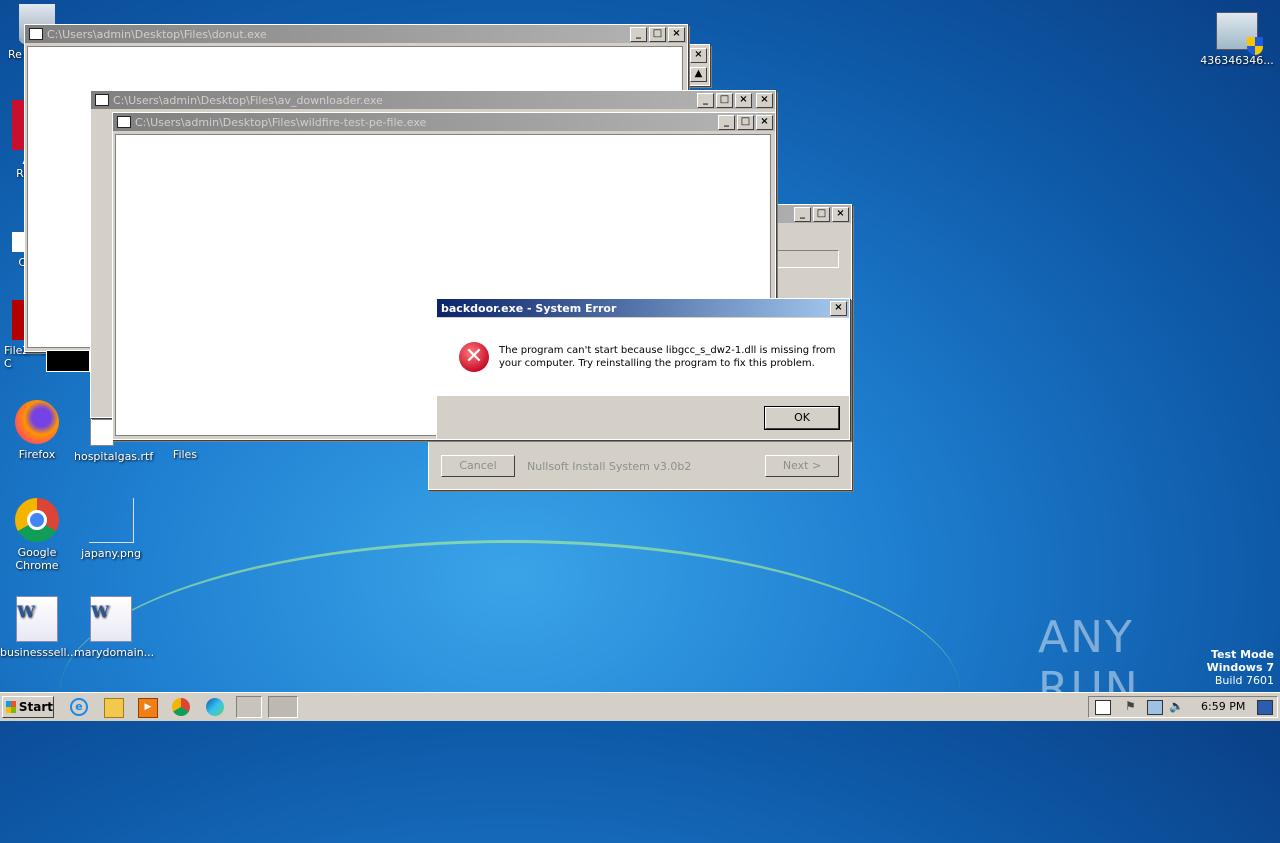 The image size is (1280, 843). Describe the element at coordinates (215, 707) in the screenshot. I see `edge-icon` at that location.